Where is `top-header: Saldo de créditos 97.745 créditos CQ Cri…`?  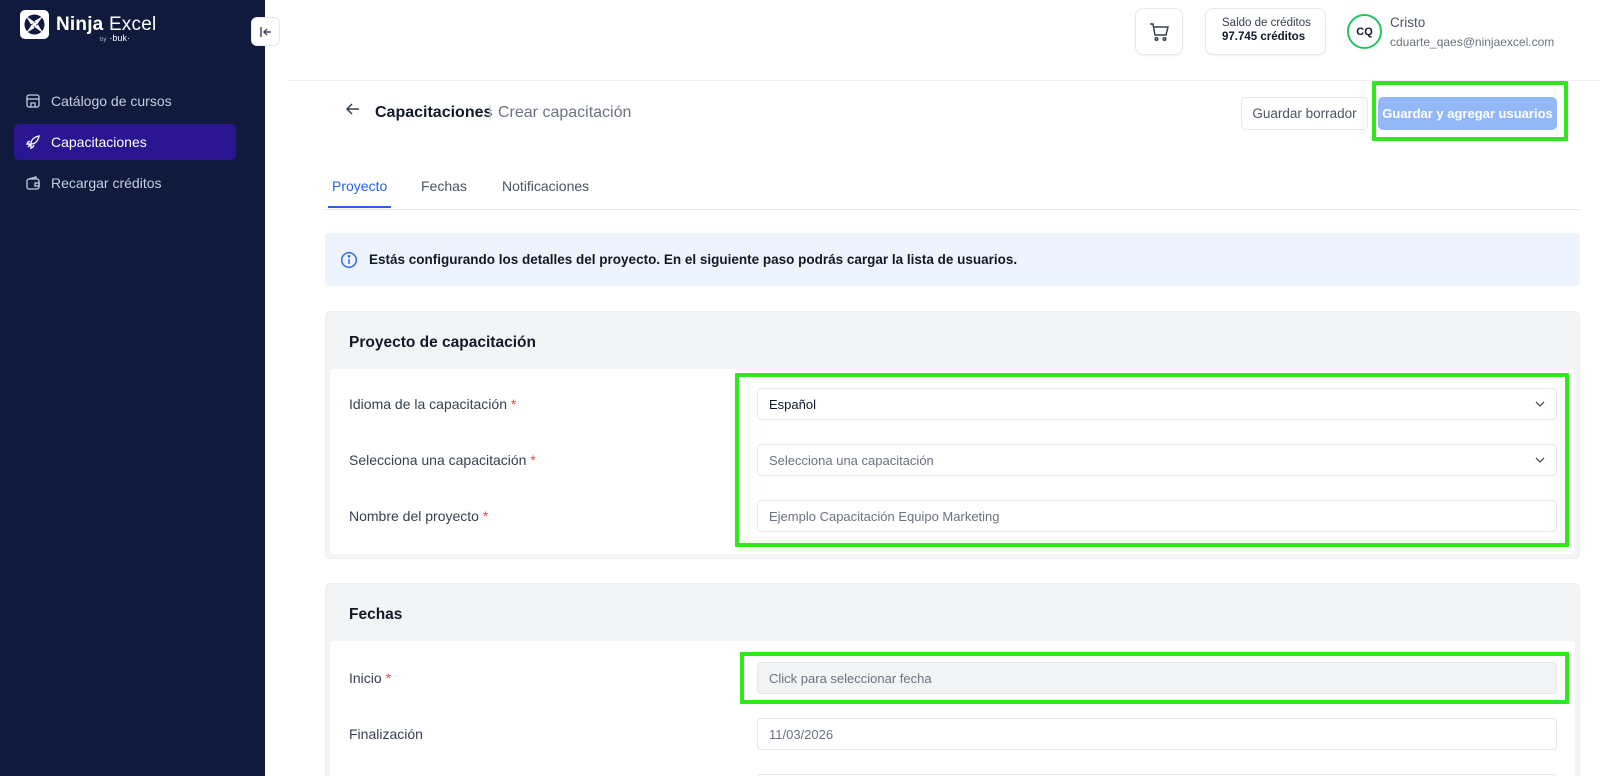 top-header: Saldo de créditos 97.745 créditos CQ Cri… is located at coordinates (943, 40).